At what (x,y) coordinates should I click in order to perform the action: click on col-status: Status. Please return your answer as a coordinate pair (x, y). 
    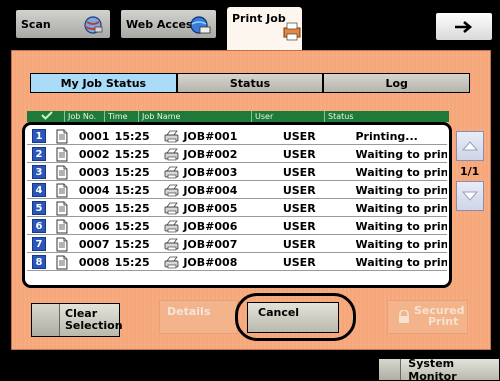
    Looking at the image, I should click on (341, 116).